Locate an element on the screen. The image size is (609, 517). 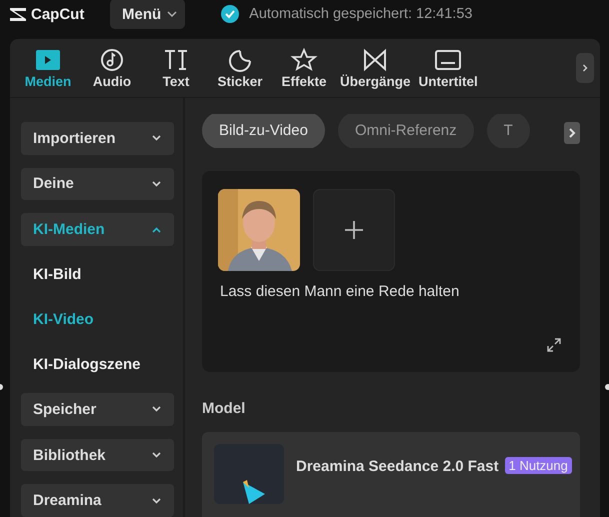
model-selector: Dreamina Seedance 2.0 Fast 1 Nutzung is located at coordinates (391, 474).